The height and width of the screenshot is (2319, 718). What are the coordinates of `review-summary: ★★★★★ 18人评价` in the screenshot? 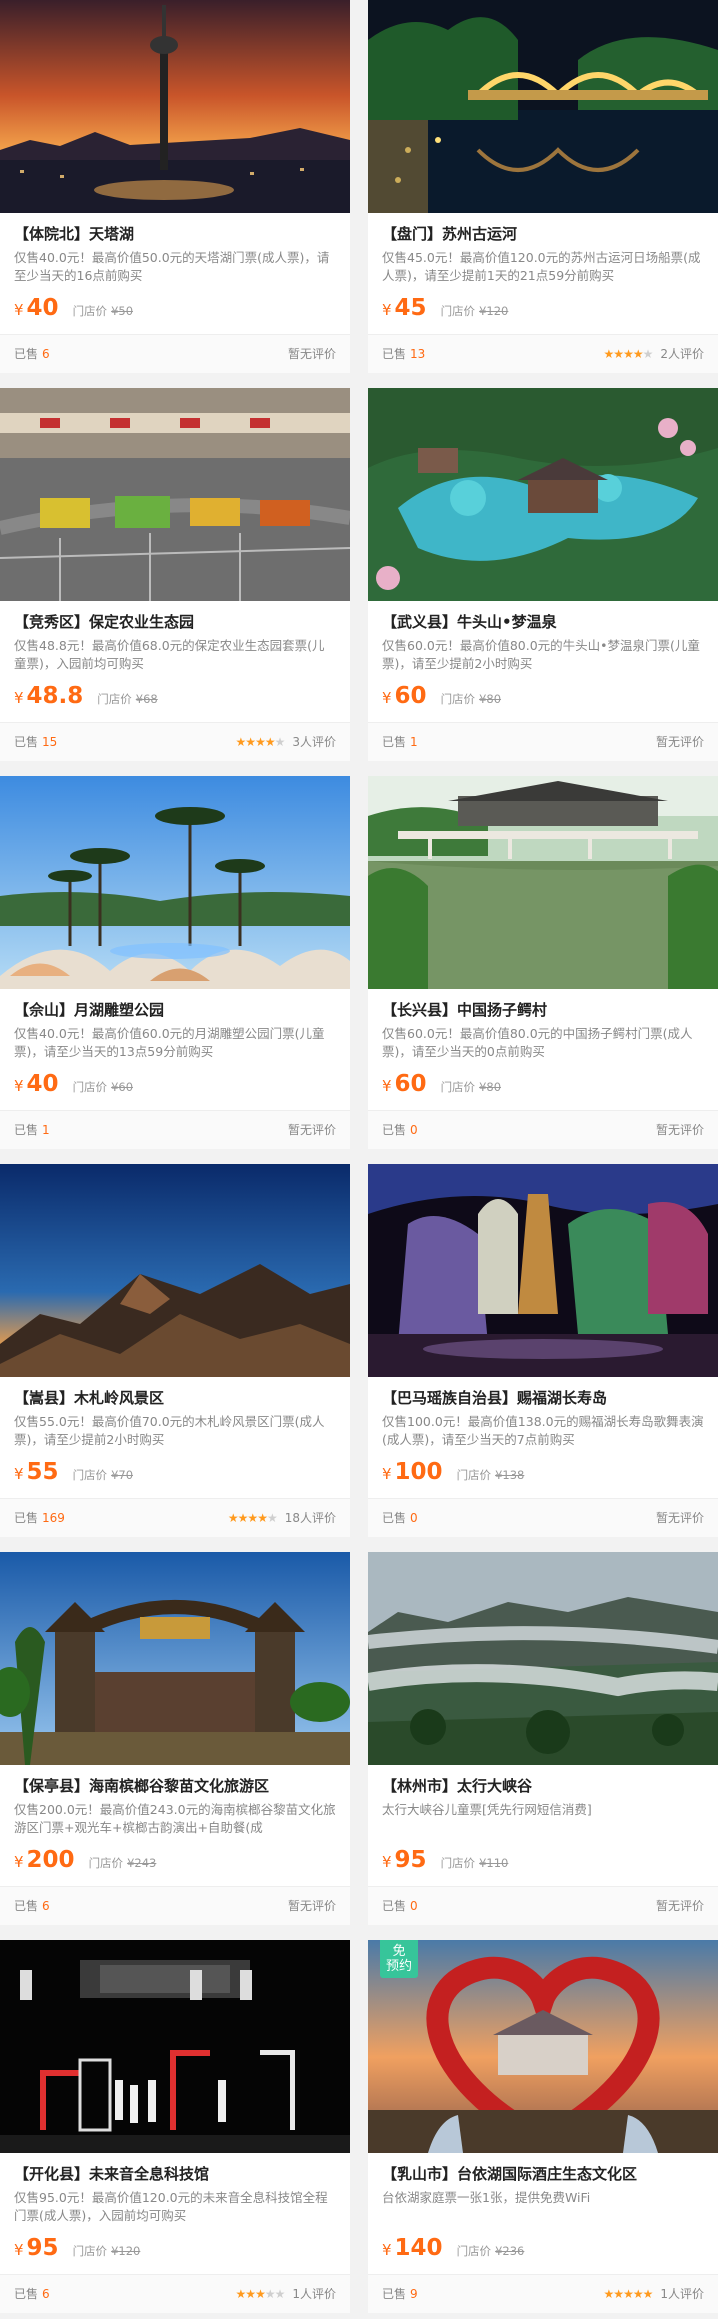 It's located at (282, 1518).